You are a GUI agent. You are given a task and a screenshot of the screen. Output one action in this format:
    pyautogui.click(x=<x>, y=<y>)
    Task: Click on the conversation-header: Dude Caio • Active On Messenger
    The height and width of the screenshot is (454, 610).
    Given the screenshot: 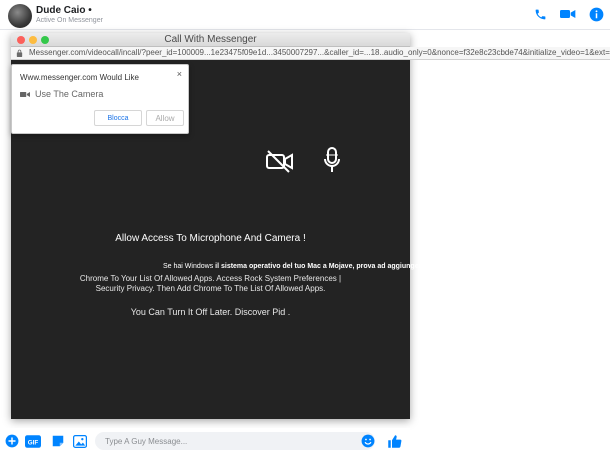 What is the action you would take?
    pyautogui.click(x=305, y=15)
    